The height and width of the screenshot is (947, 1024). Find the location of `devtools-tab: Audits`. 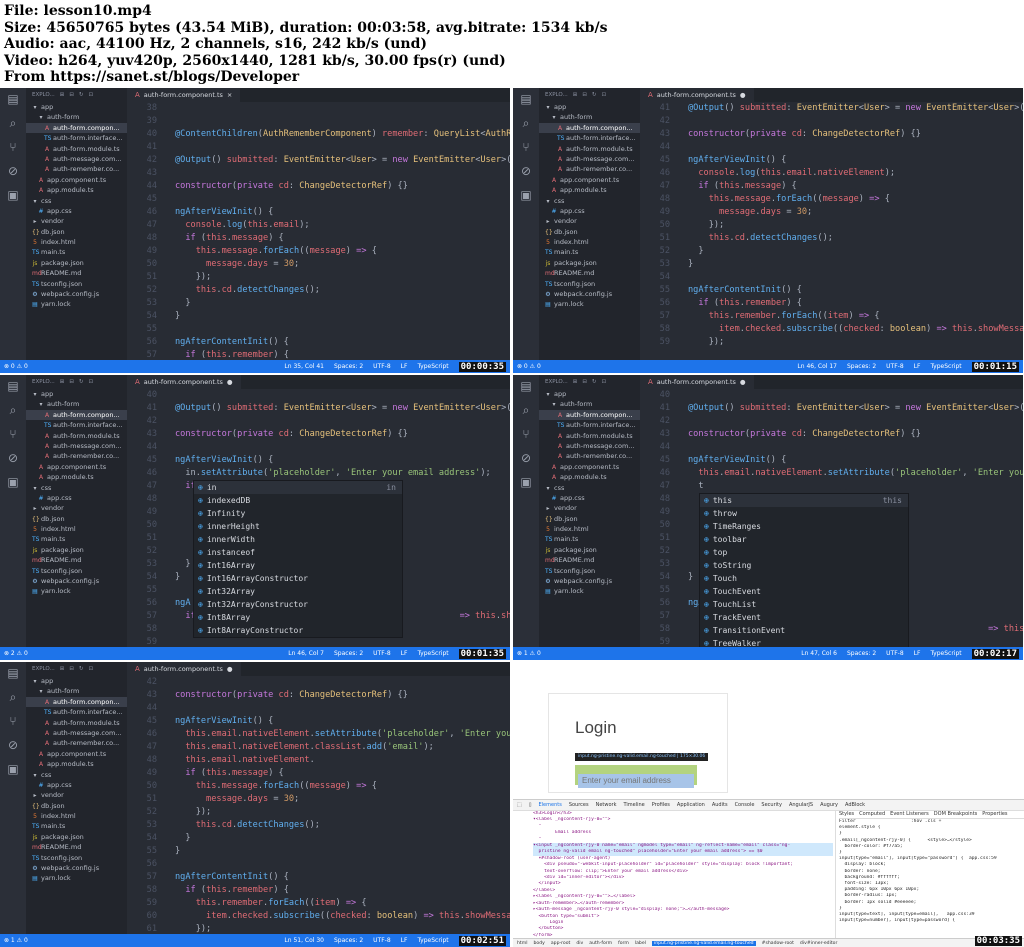

devtools-tab: Audits is located at coordinates (720, 805).